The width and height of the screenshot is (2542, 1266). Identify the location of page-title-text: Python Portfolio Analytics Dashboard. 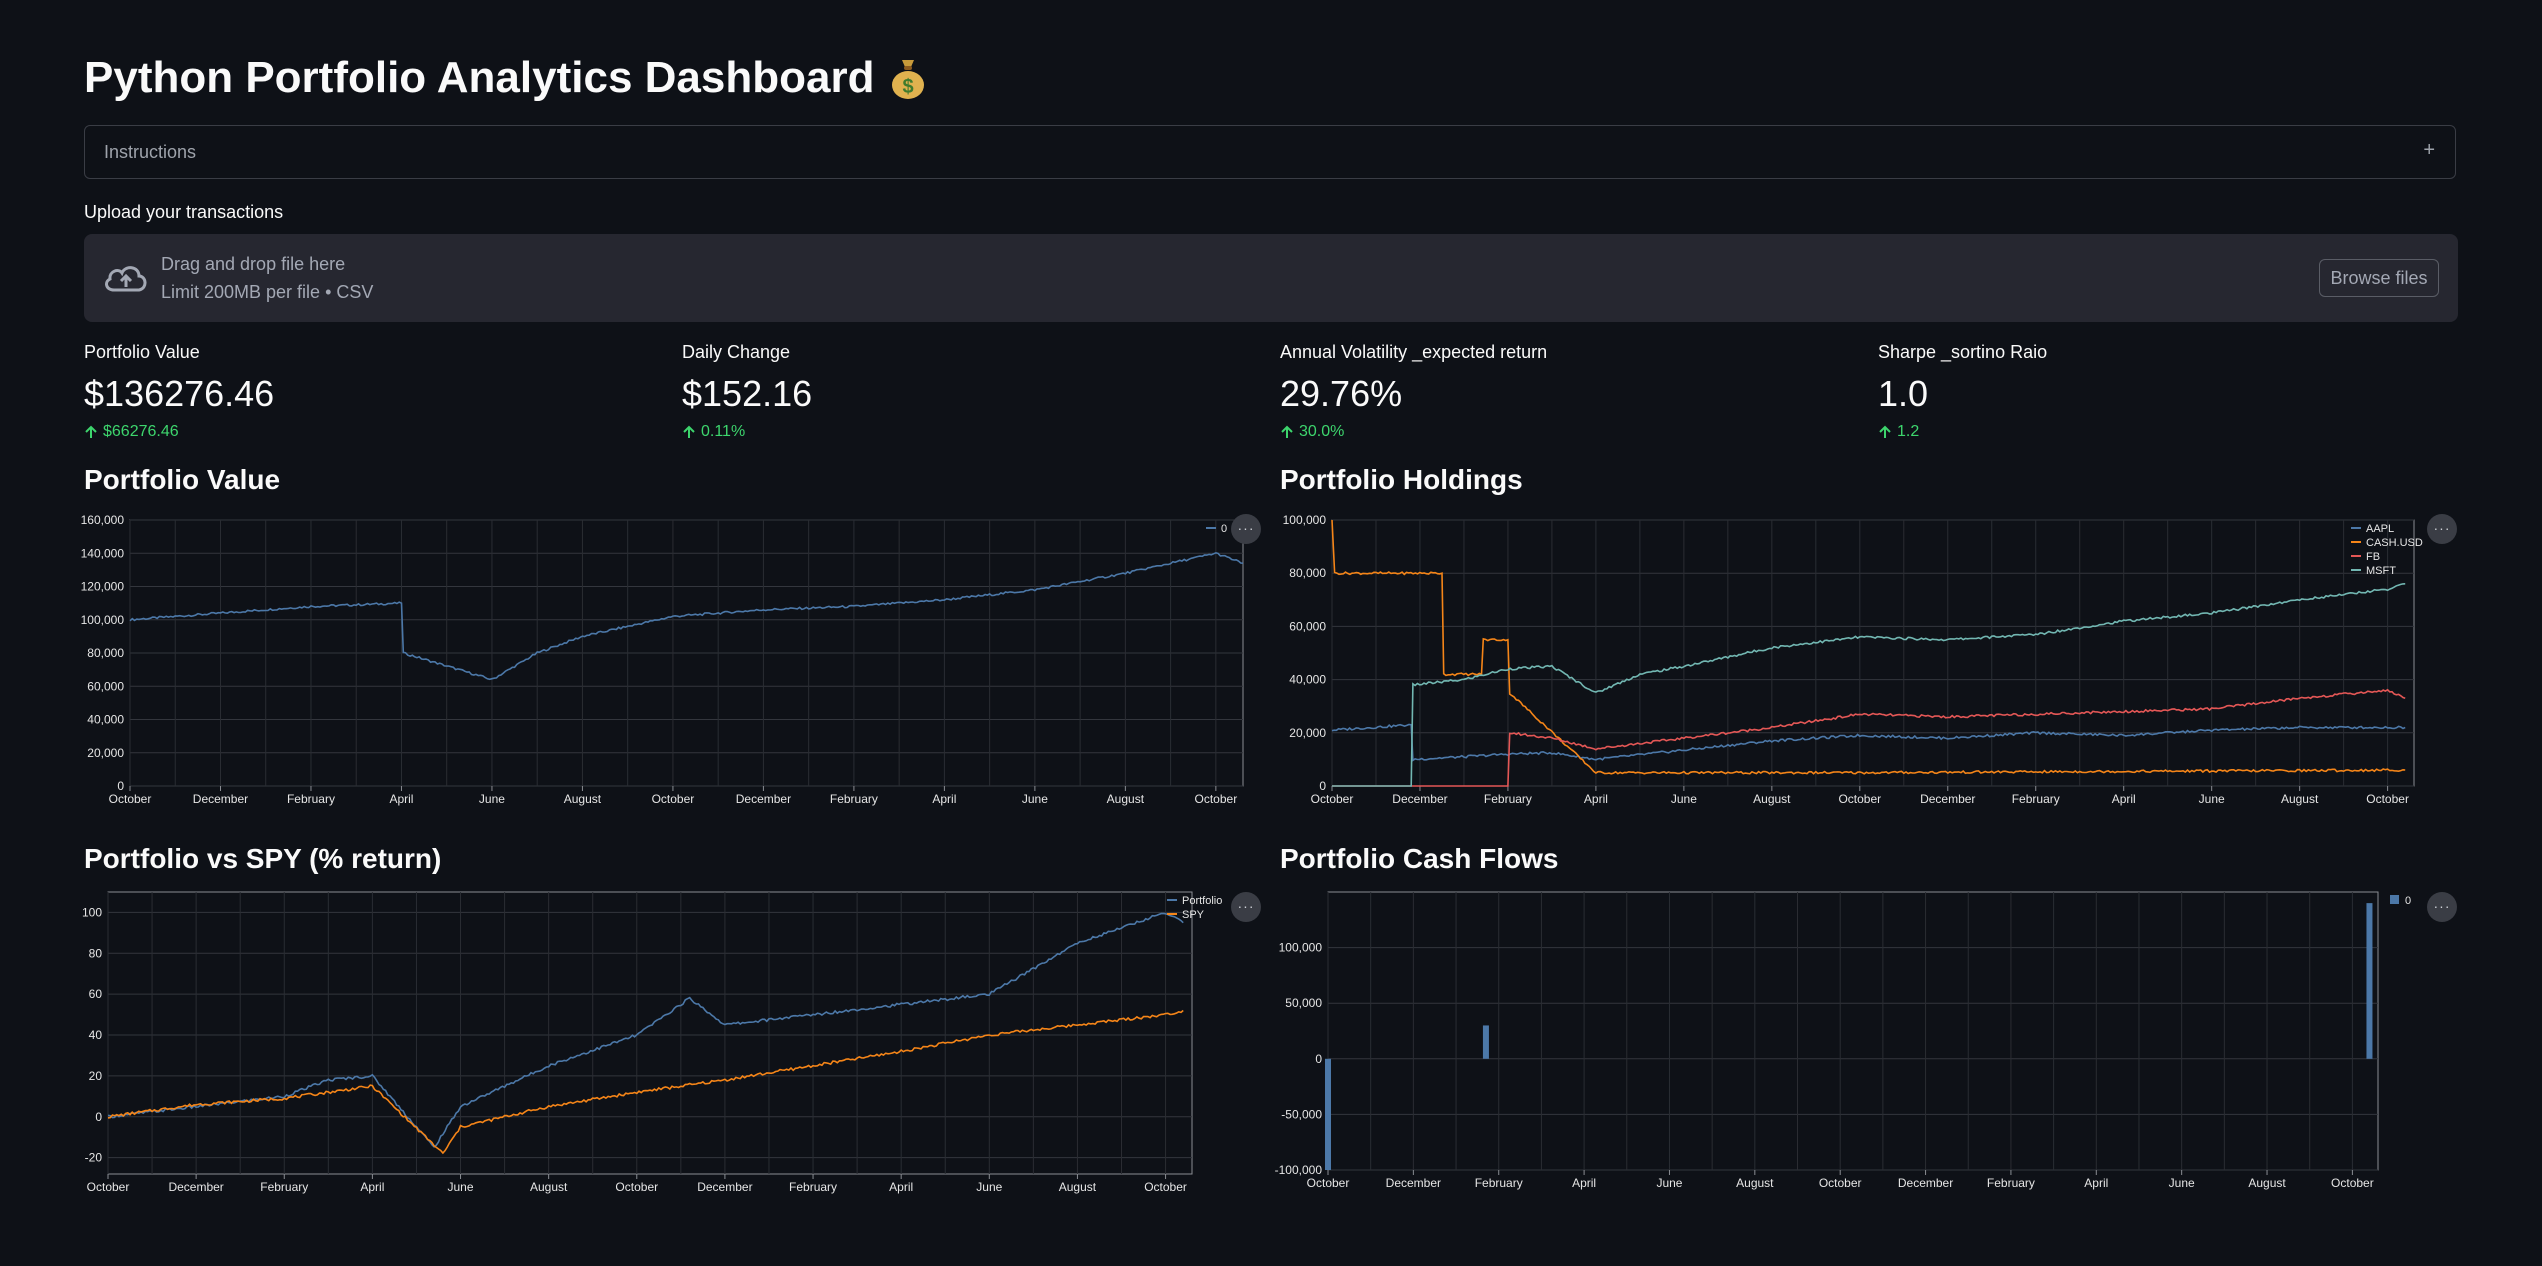
(479, 77).